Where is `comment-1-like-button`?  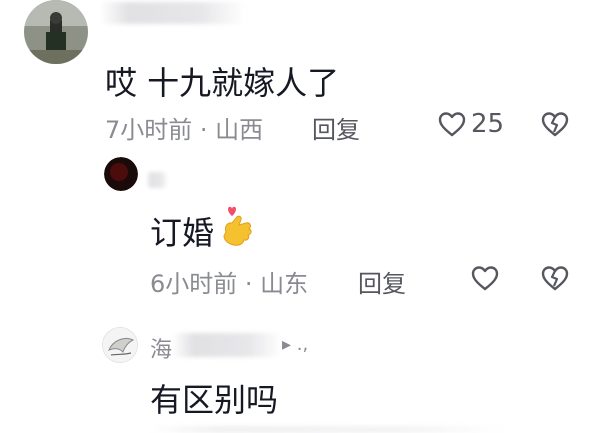
comment-1-like-button is located at coordinates (452, 124).